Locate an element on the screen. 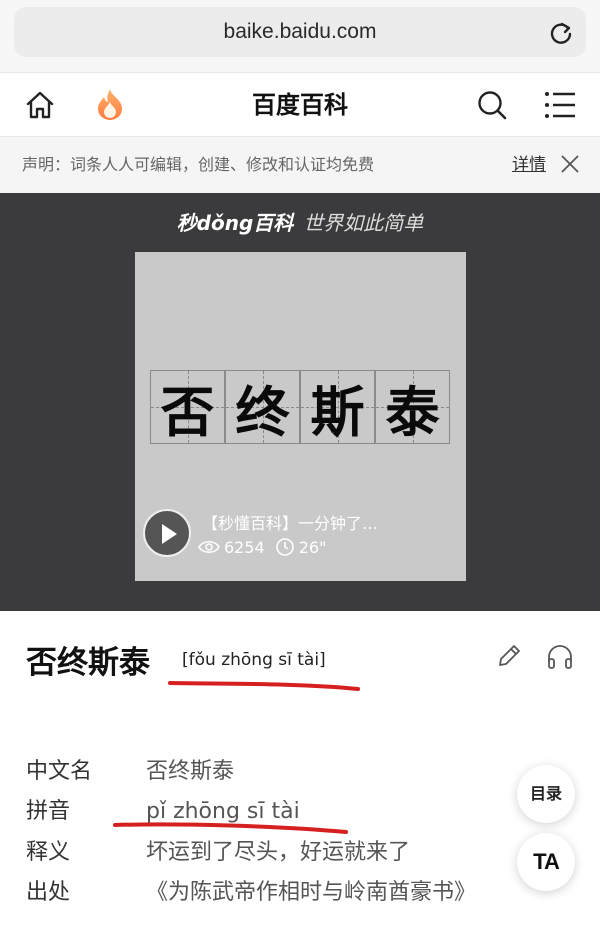 The width and height of the screenshot is (600, 928). play-button is located at coordinates (167, 533).